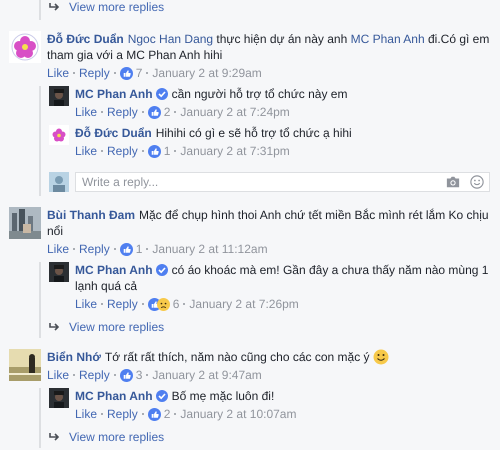  Describe the element at coordinates (238, 414) in the screenshot. I see `timestamp: January 2 at 10:07am` at that location.